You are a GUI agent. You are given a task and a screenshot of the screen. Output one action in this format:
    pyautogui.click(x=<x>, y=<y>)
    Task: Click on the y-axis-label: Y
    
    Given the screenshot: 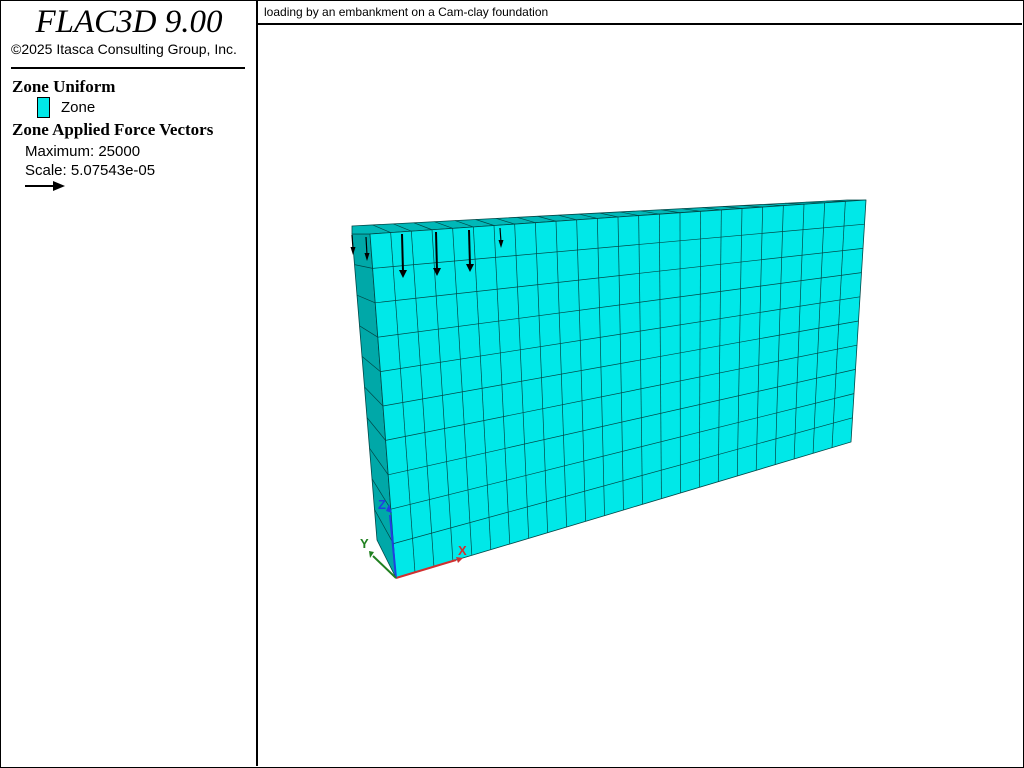 What is the action you would take?
    pyautogui.click(x=364, y=543)
    